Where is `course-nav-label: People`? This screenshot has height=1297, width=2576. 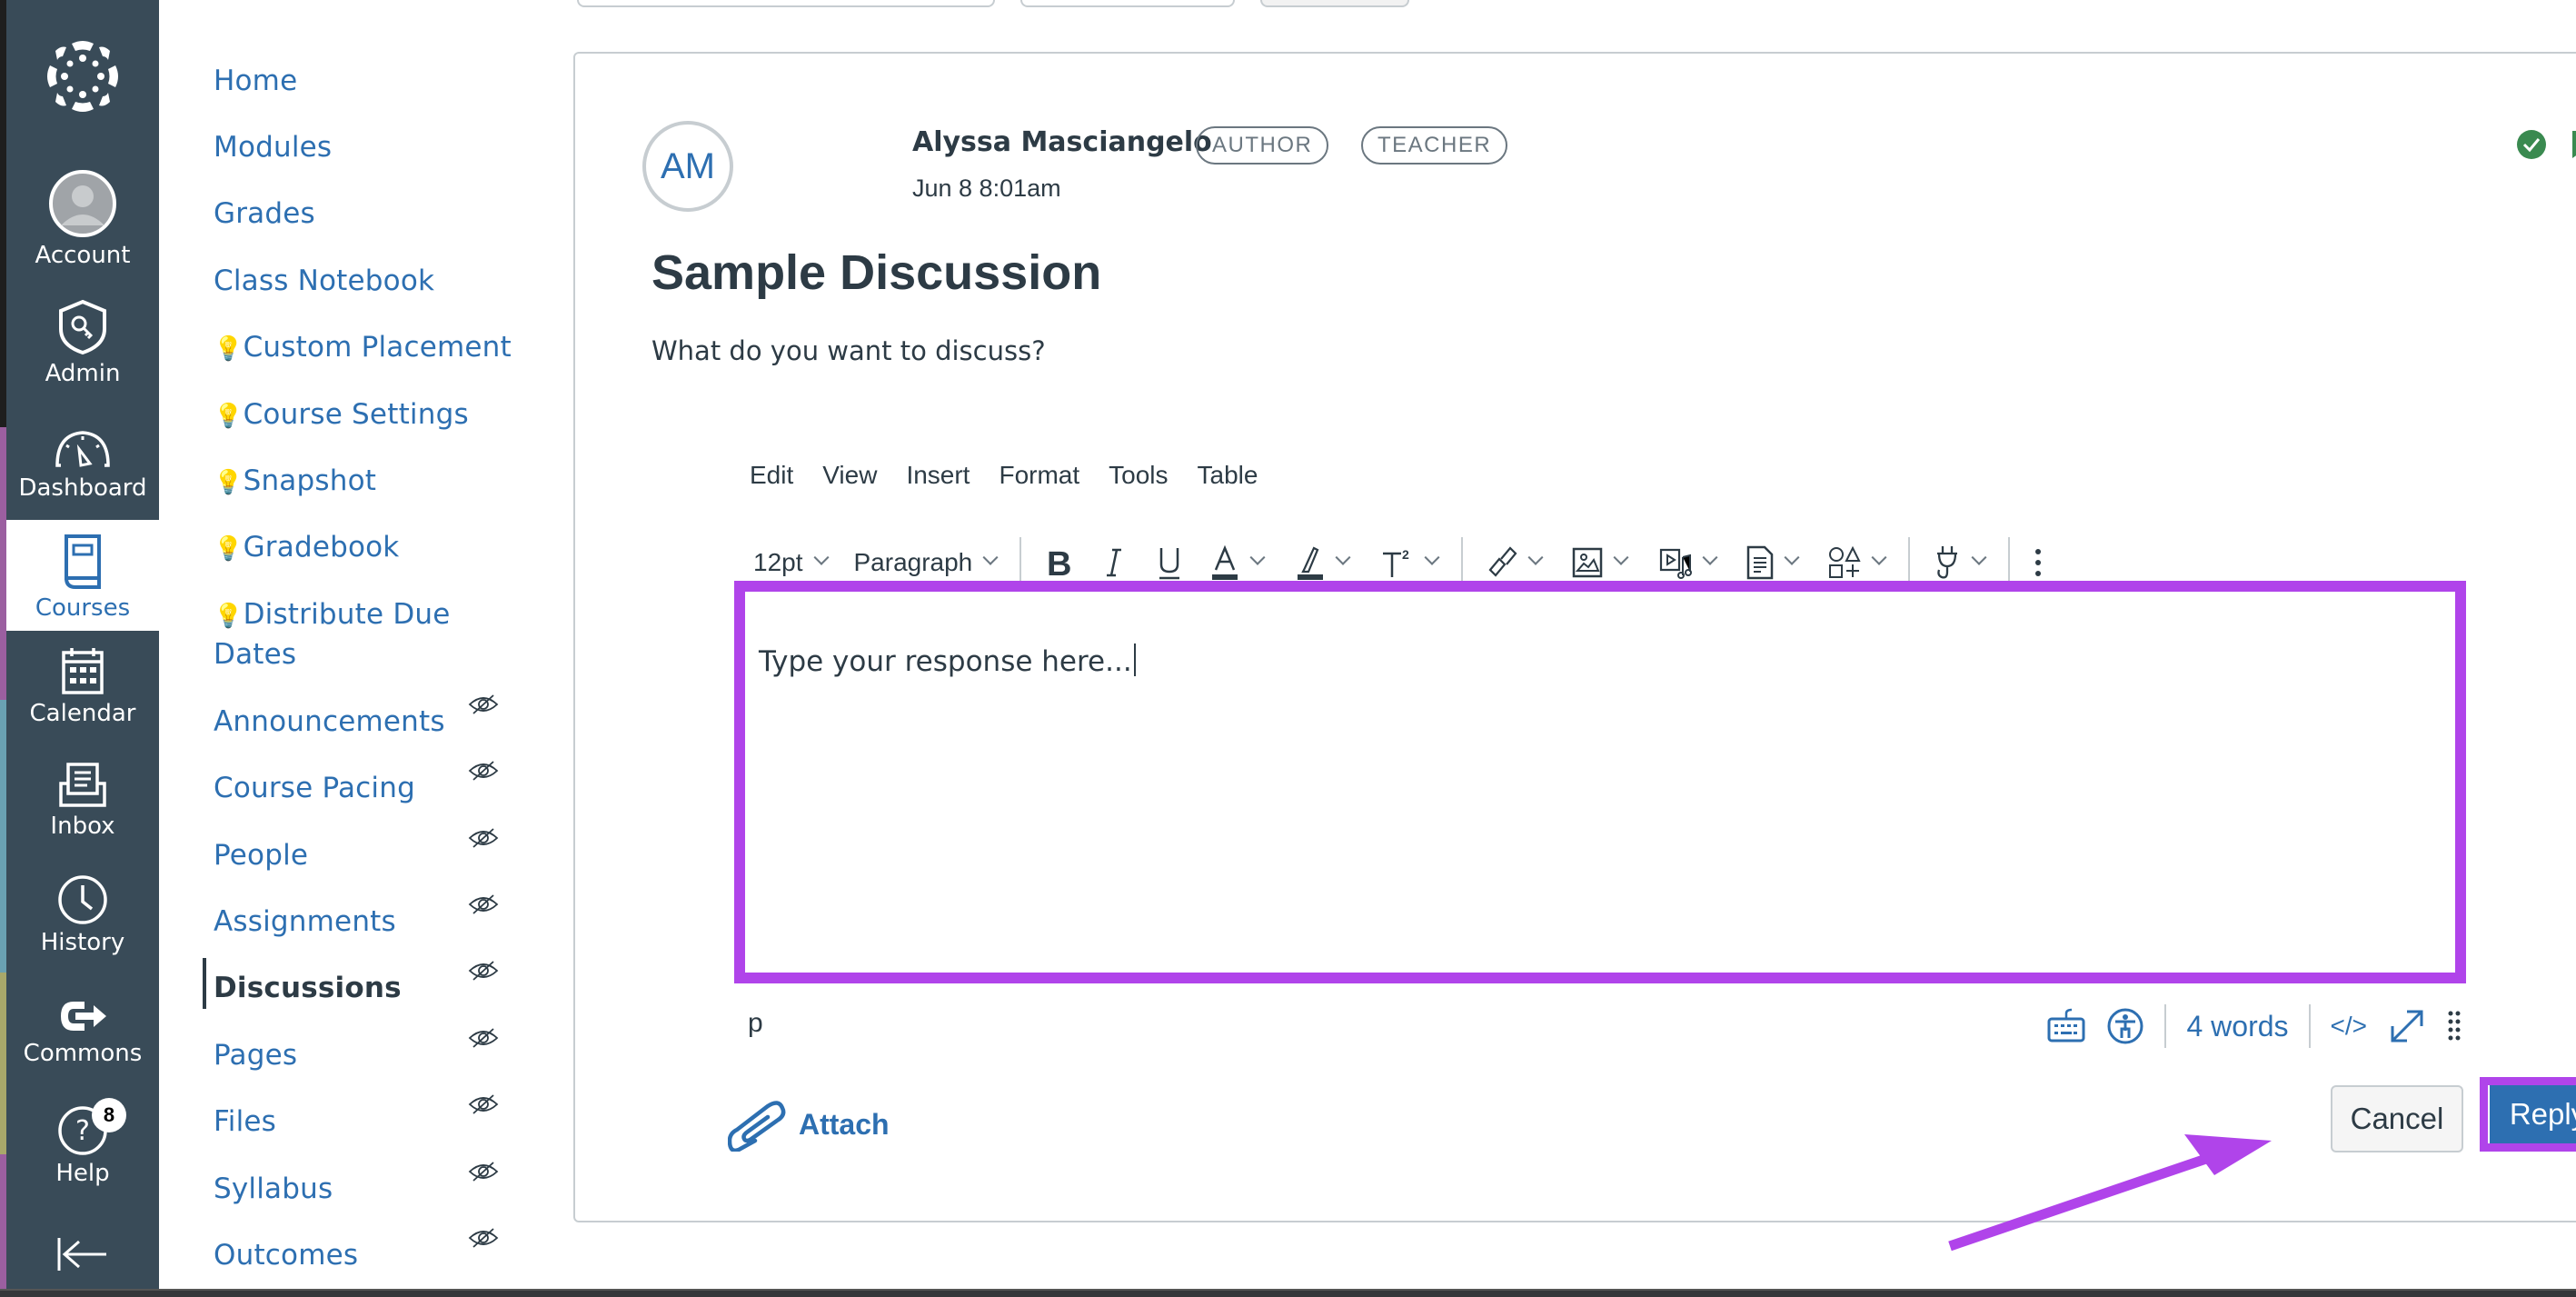
course-nav-label: People is located at coordinates (262, 855).